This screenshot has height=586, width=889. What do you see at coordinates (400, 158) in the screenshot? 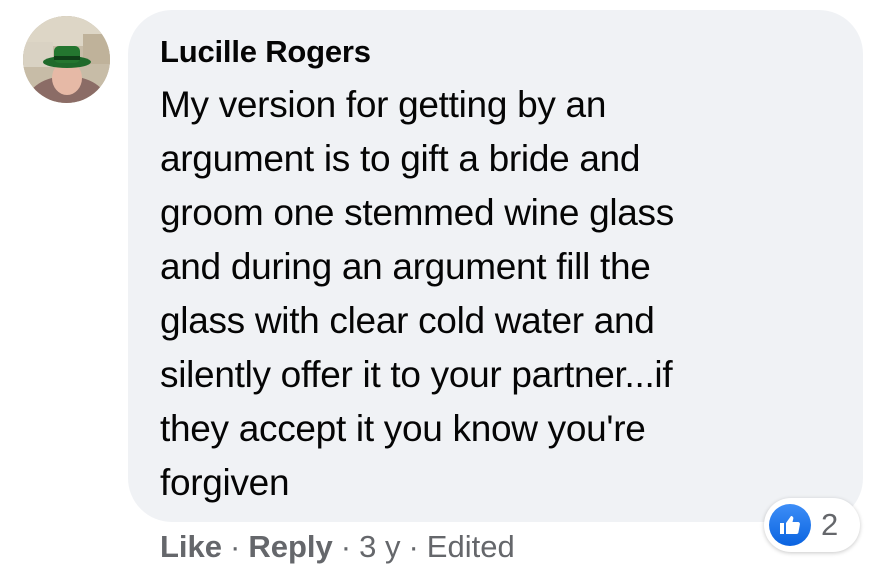
I see `comment-text-line: argument is to gift a bride and` at bounding box center [400, 158].